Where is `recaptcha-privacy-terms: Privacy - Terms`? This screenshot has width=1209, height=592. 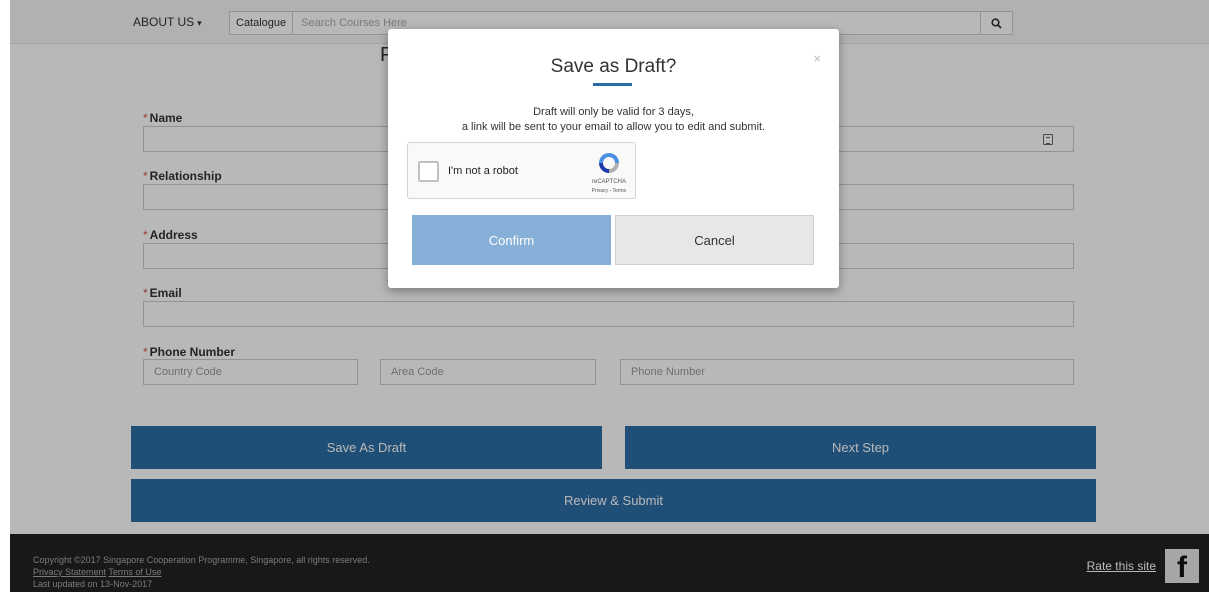
recaptcha-privacy-terms: Privacy - Terms is located at coordinates (609, 191).